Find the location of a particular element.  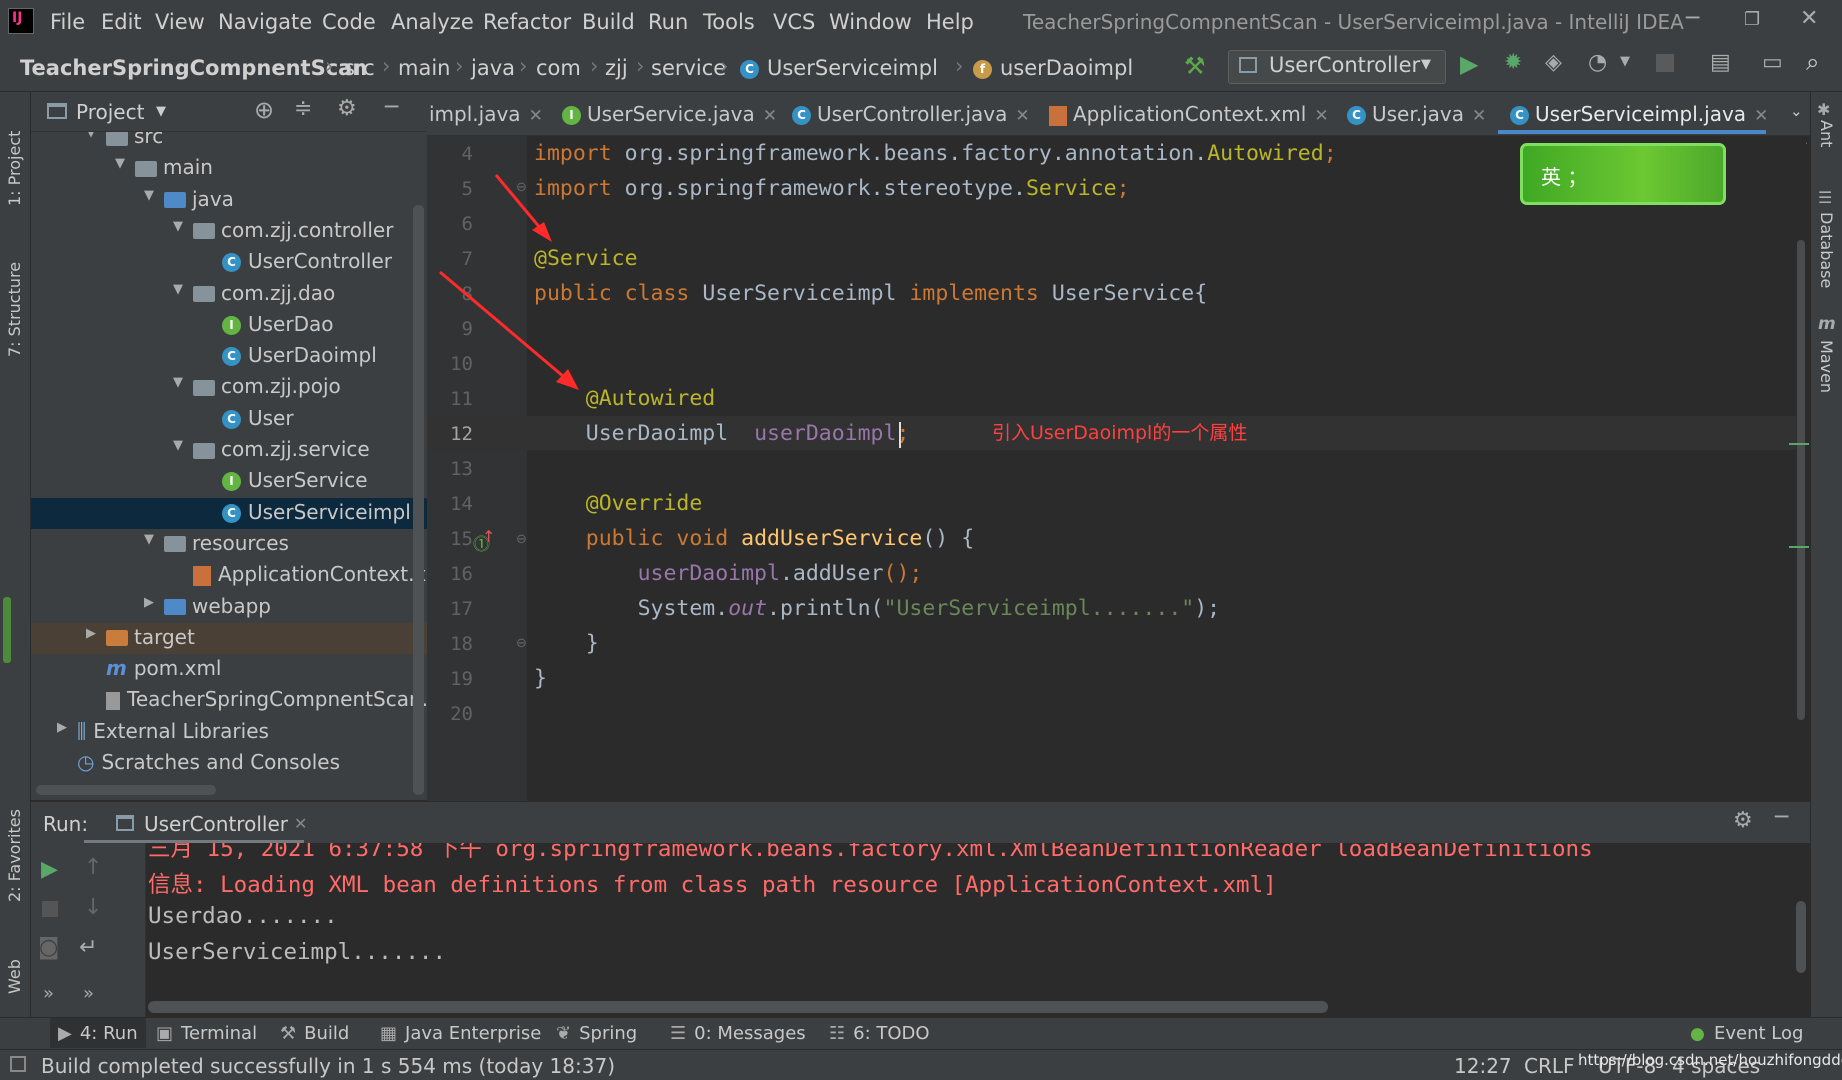

project-structure-icon: ▤ is located at coordinates (1720, 62).